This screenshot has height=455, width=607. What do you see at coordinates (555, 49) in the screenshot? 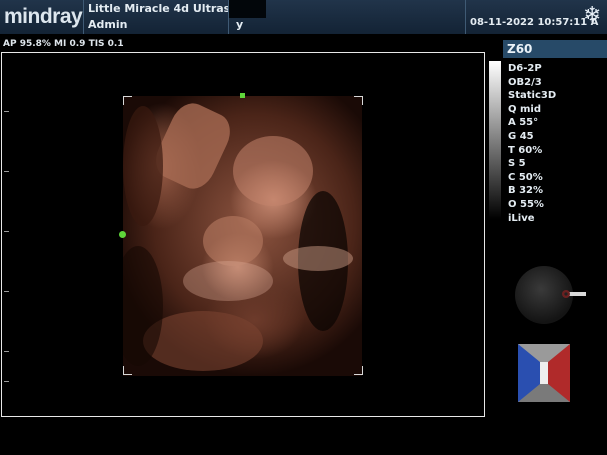
I see `system-model: Z60` at bounding box center [555, 49].